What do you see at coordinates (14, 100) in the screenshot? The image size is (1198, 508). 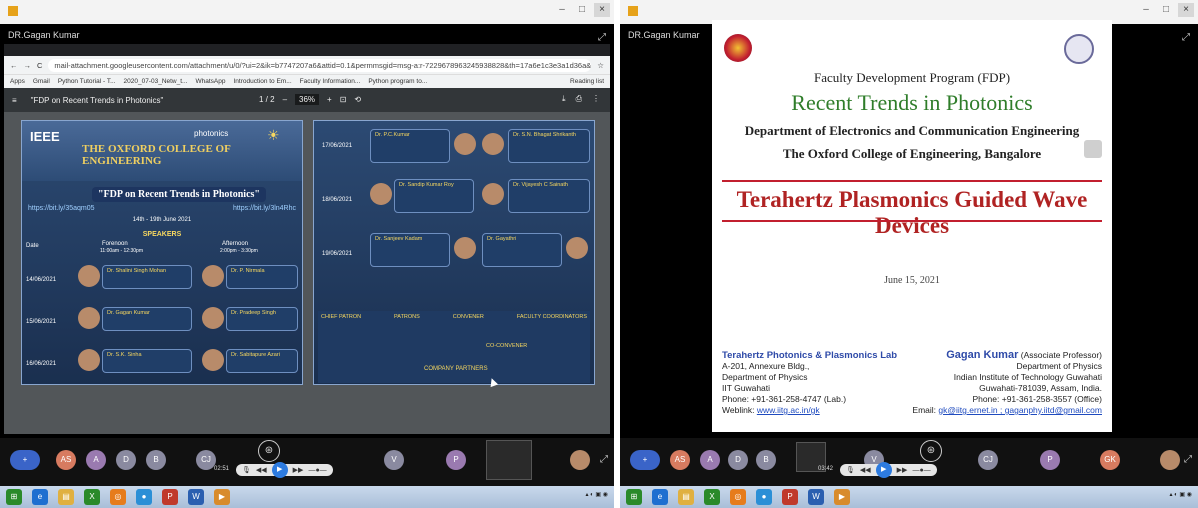 I see `menu-icon: ≡` at bounding box center [14, 100].